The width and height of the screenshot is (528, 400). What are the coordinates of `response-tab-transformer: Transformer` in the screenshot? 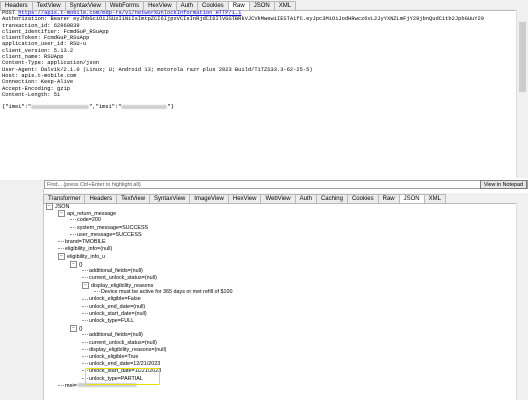 It's located at (64, 198).